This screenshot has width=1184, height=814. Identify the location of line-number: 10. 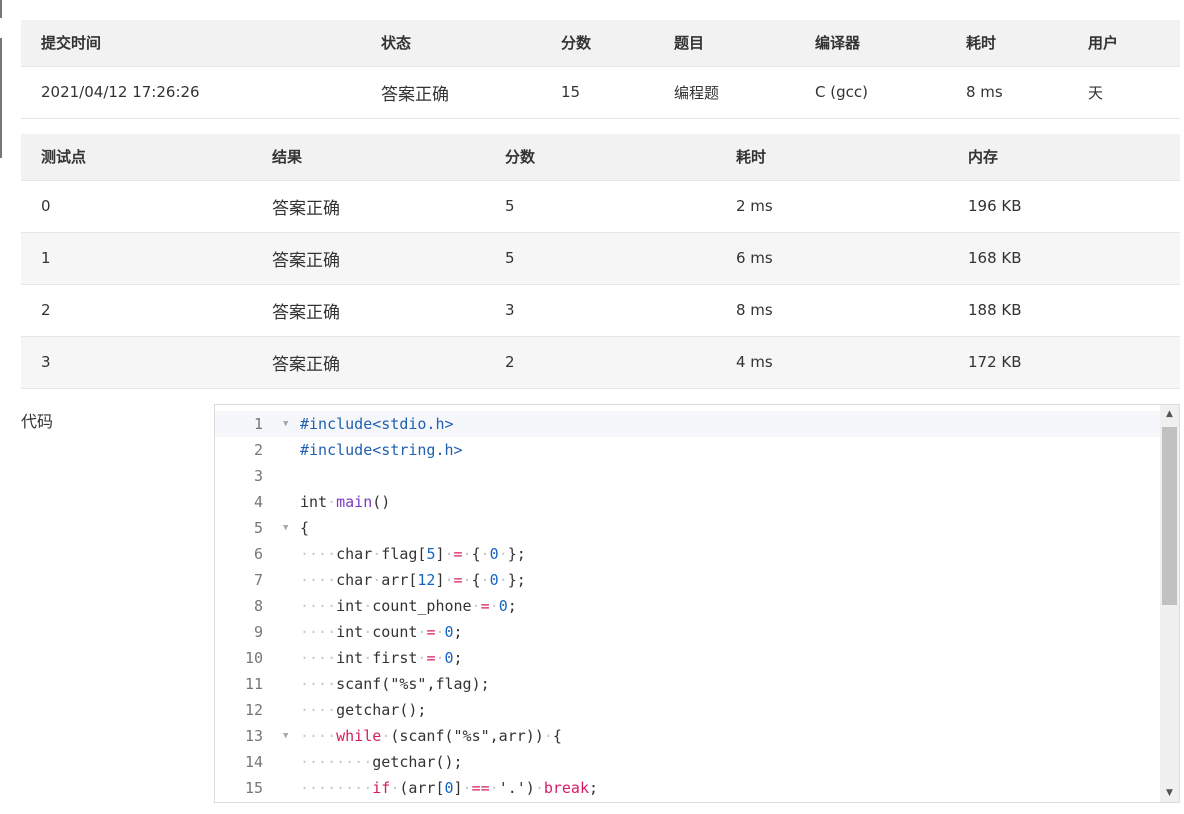
(253, 658).